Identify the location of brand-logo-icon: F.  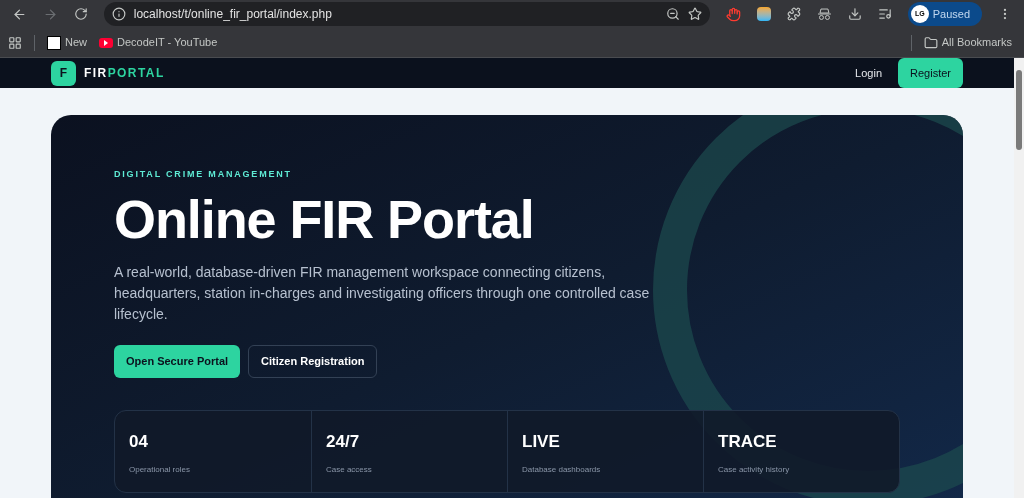
(63, 73).